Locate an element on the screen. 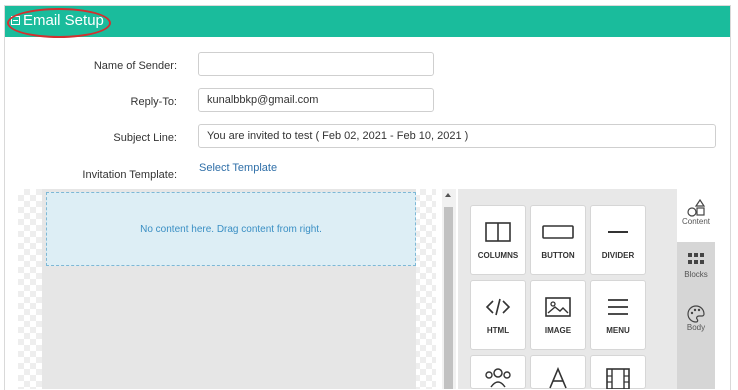  columns-icon is located at coordinates (498, 232).